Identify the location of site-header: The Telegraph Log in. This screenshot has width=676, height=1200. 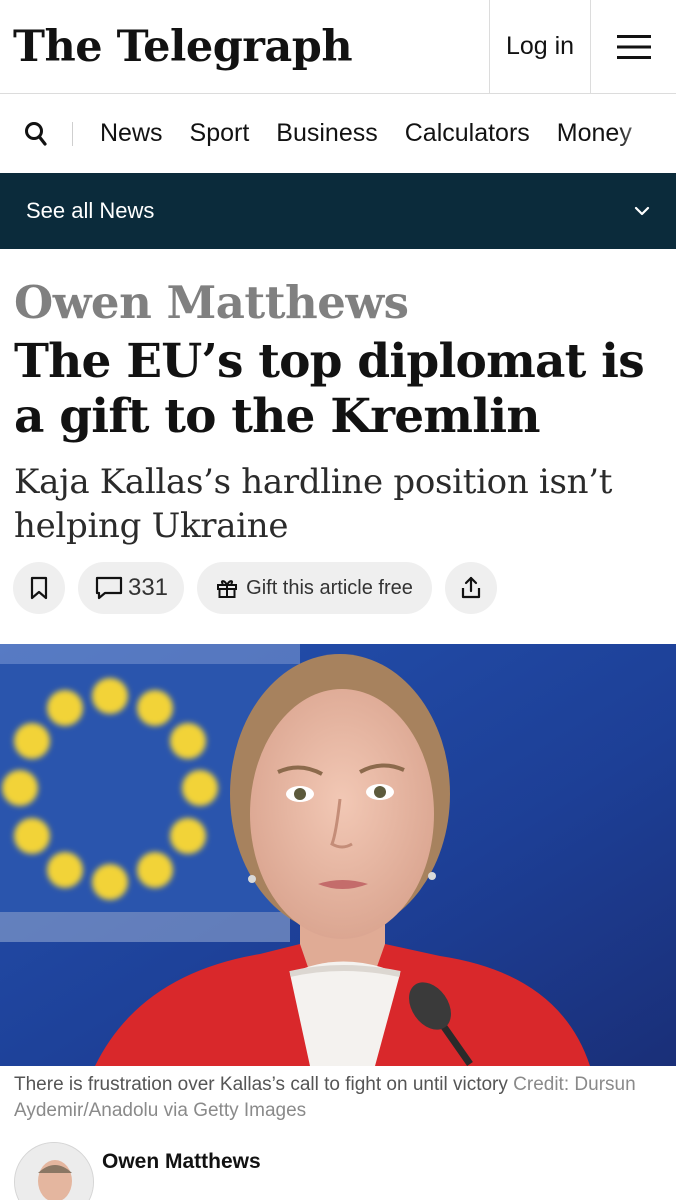
(338, 47).